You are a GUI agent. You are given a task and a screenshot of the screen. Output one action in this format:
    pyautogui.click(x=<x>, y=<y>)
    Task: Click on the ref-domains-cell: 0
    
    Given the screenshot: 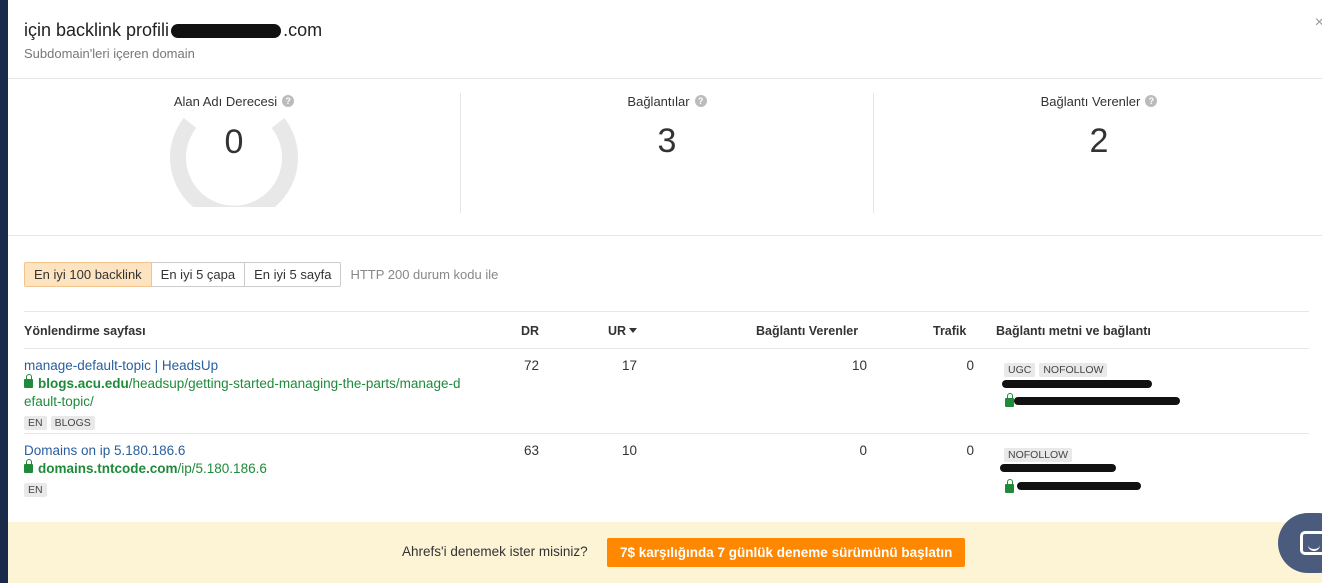 What is the action you would take?
    pyautogui.click(x=863, y=450)
    